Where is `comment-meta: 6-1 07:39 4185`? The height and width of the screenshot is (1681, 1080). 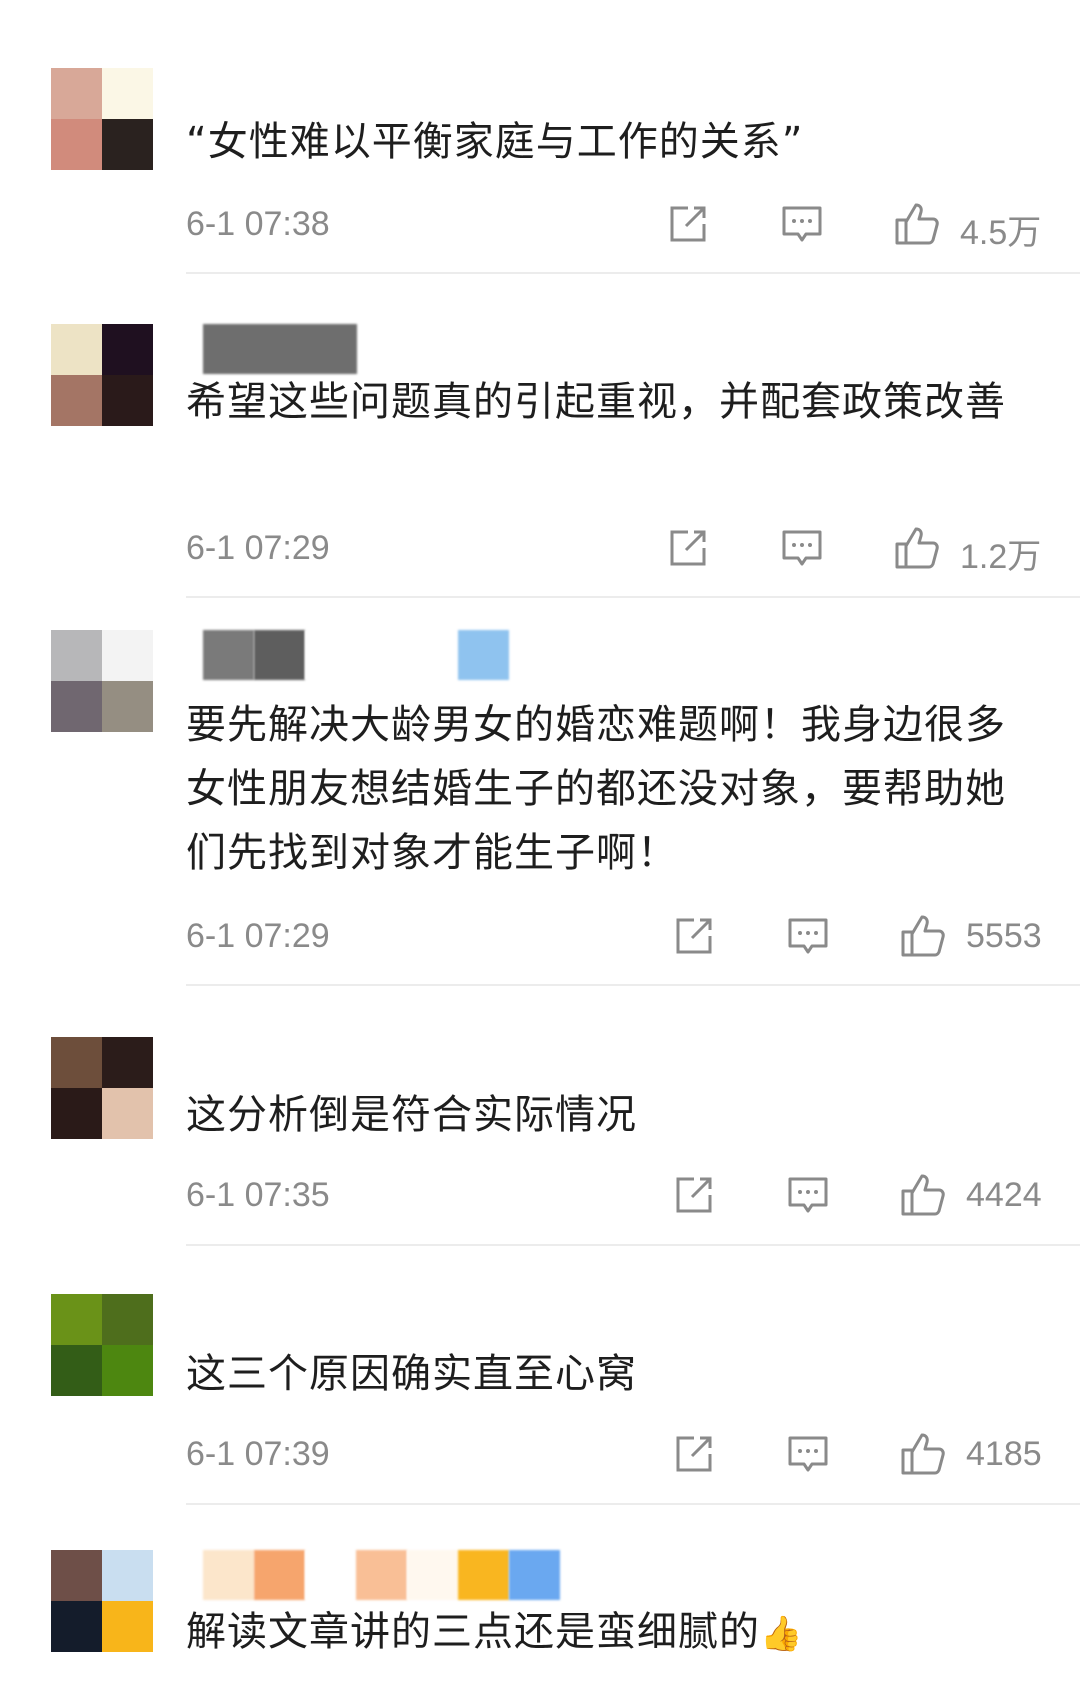
comment-meta: 6-1 07:39 4185 is located at coordinates (616, 1455).